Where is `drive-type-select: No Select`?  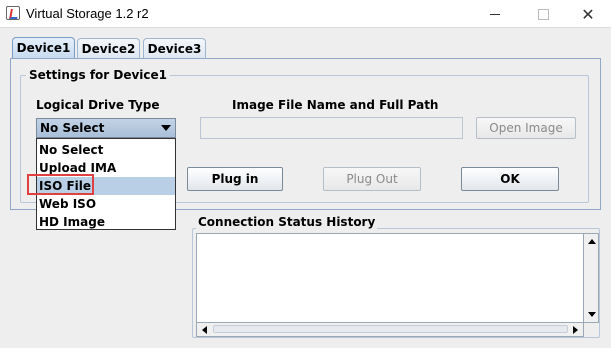
drive-type-select: No Select is located at coordinates (106, 128).